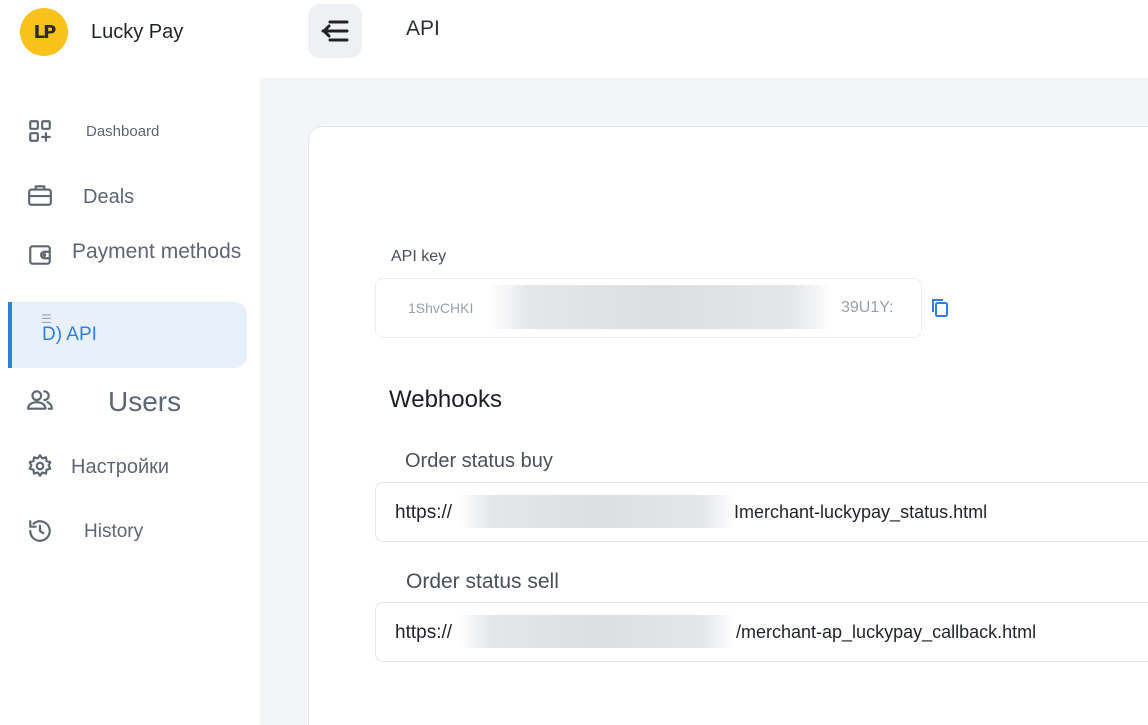 The width and height of the screenshot is (1148, 725). I want to click on brand-header: LP Lucky Pay, so click(130, 39).